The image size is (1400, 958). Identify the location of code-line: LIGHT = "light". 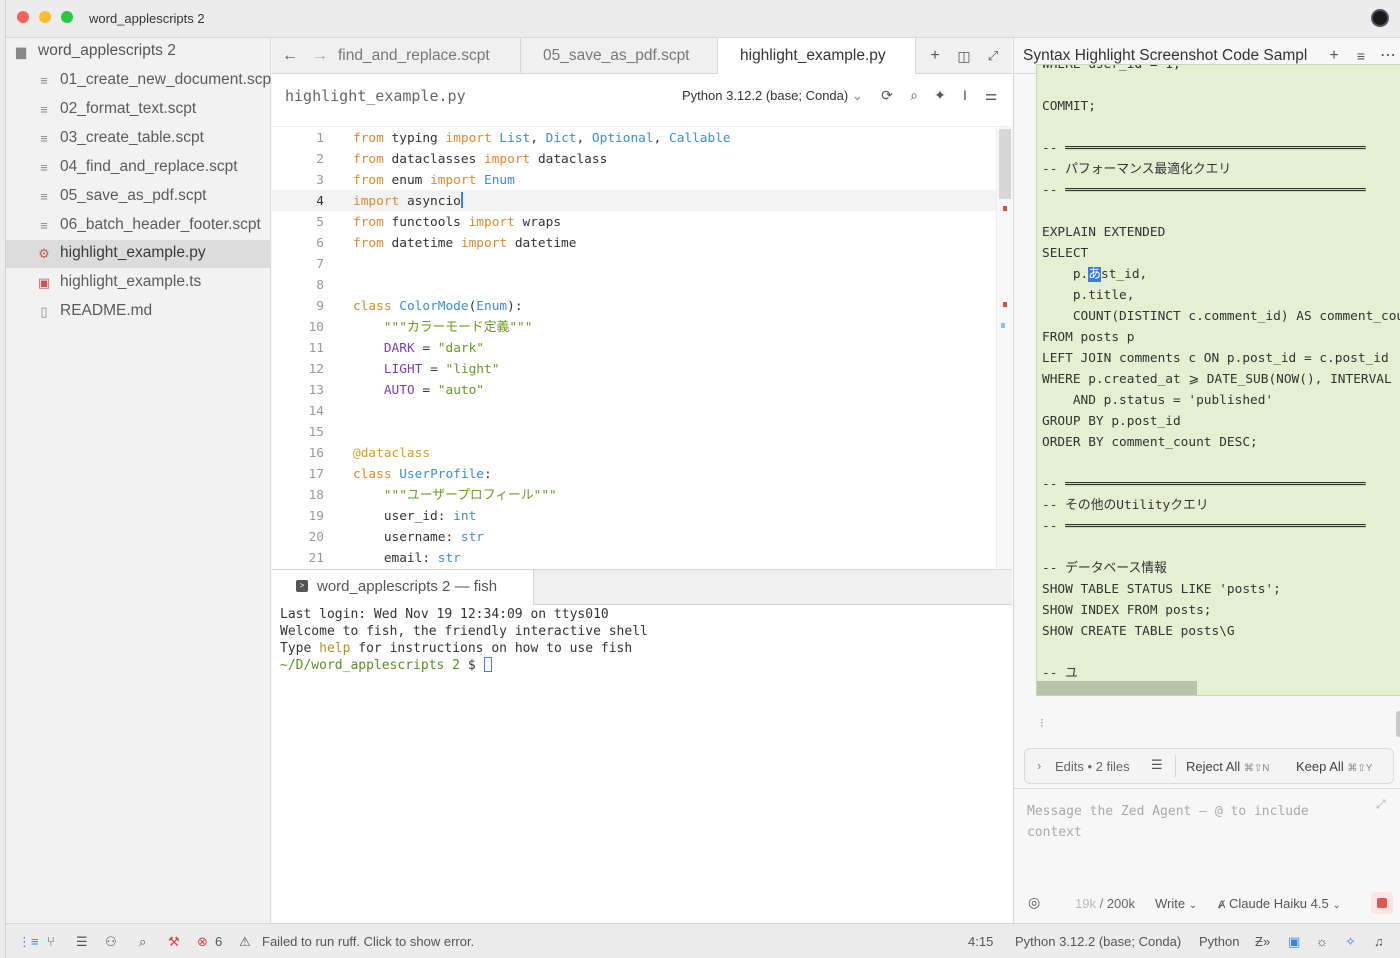
(441, 369).